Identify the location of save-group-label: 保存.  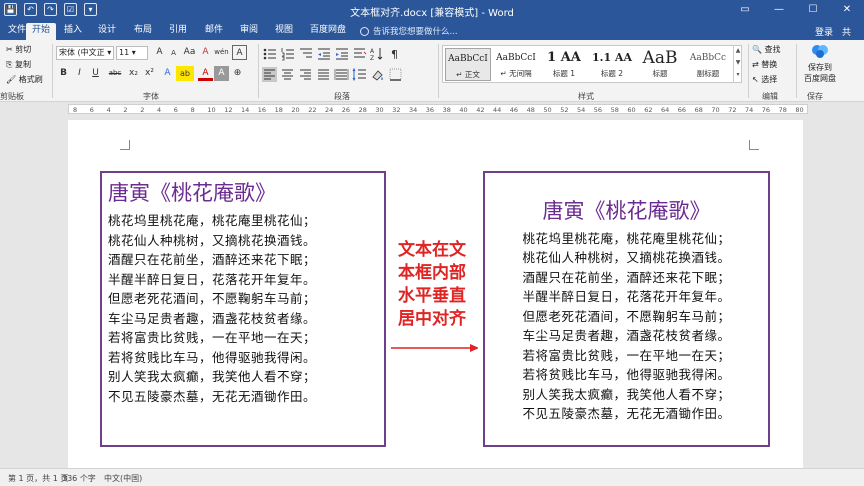
(815, 96).